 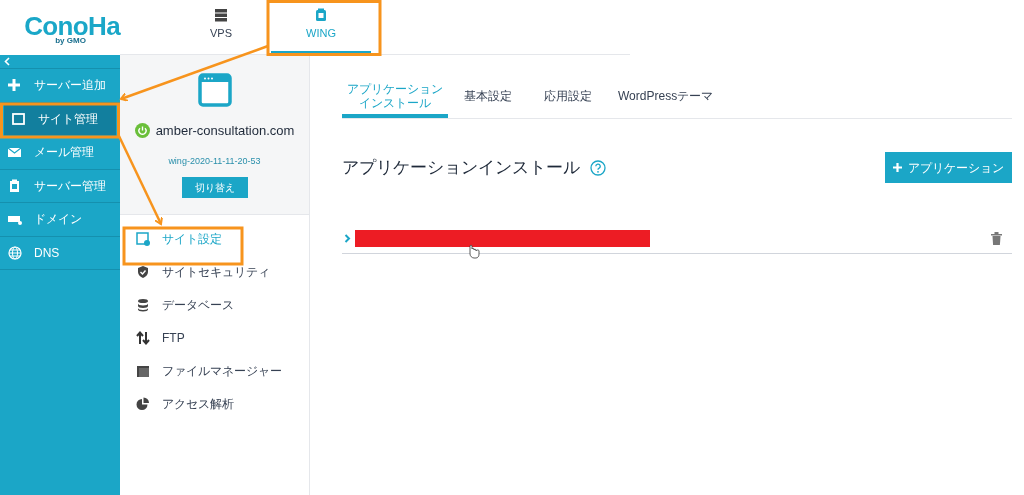 What do you see at coordinates (948, 167) in the screenshot?
I see `add-application-button: アプリケーション` at bounding box center [948, 167].